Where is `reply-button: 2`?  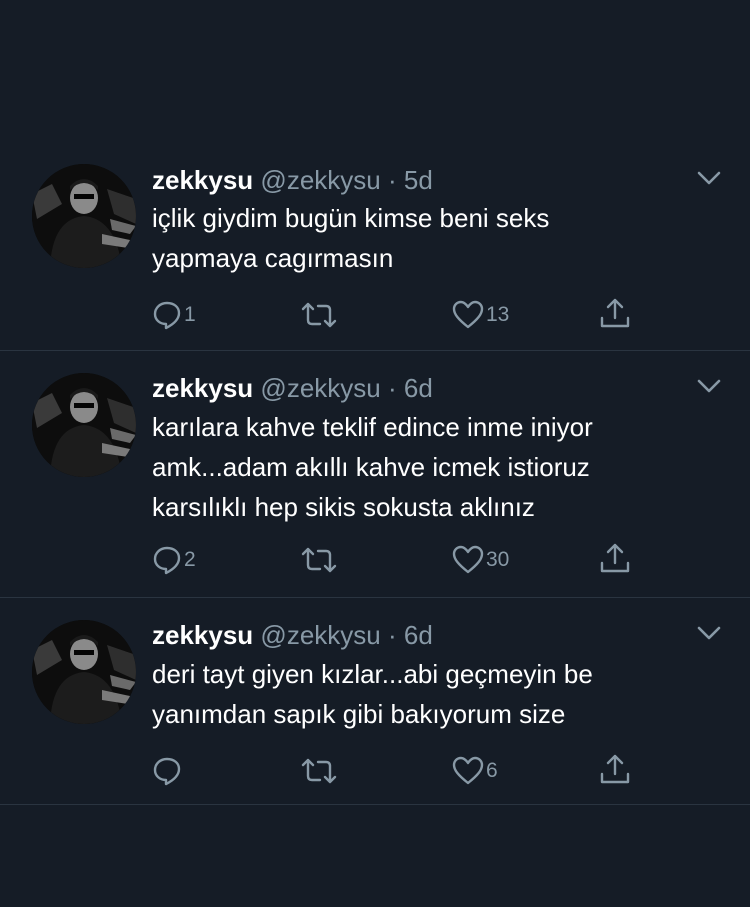 reply-button: 2 is located at coordinates (174, 560).